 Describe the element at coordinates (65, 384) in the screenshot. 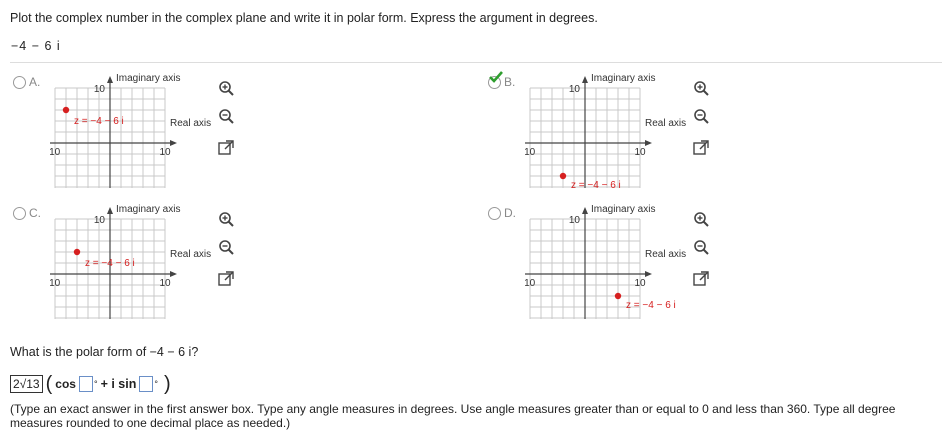

I see `cos-label: cos` at that location.